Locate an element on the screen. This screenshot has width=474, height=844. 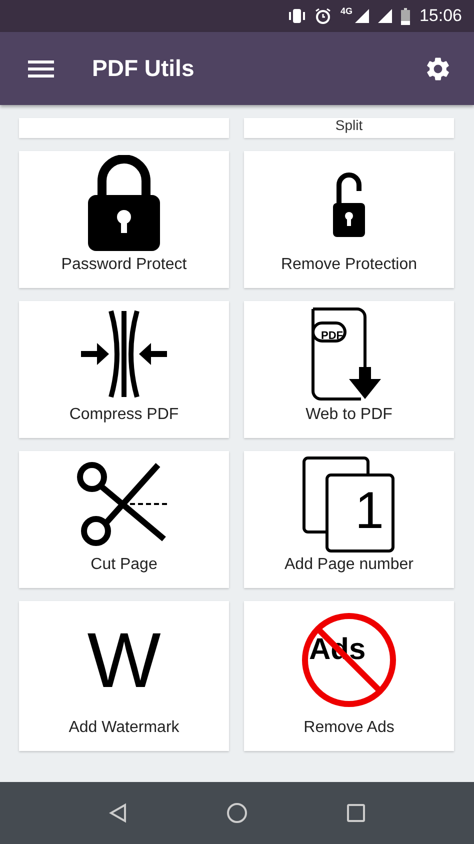
watermark-letter: W is located at coordinates (124, 660).